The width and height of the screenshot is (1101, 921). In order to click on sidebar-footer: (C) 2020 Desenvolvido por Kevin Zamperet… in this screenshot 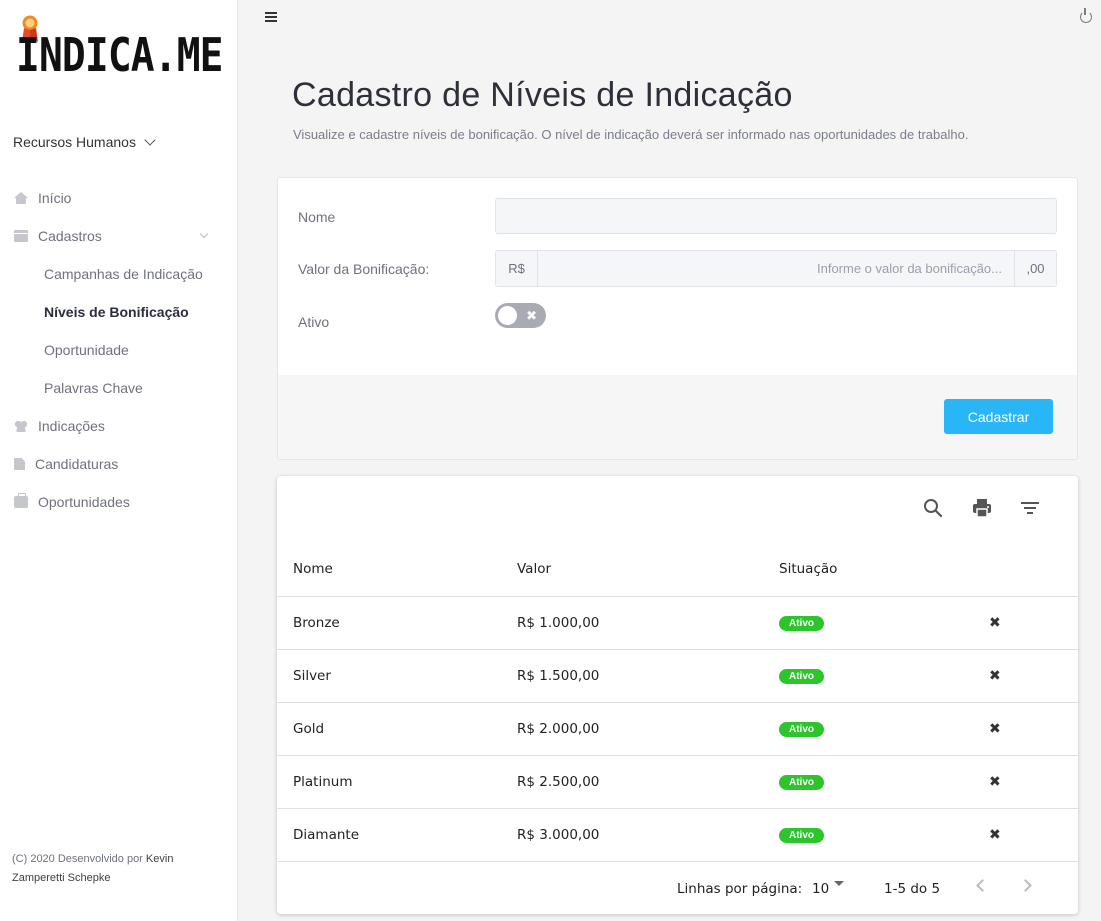, I will do `click(112, 869)`.